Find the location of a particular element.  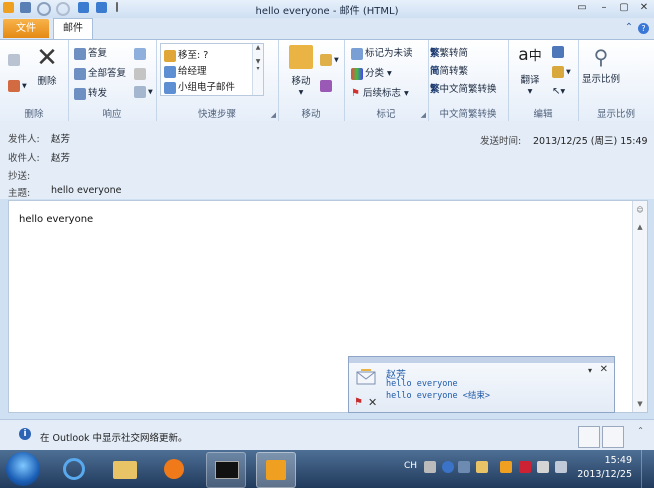

reply-icon is located at coordinates (80, 53).